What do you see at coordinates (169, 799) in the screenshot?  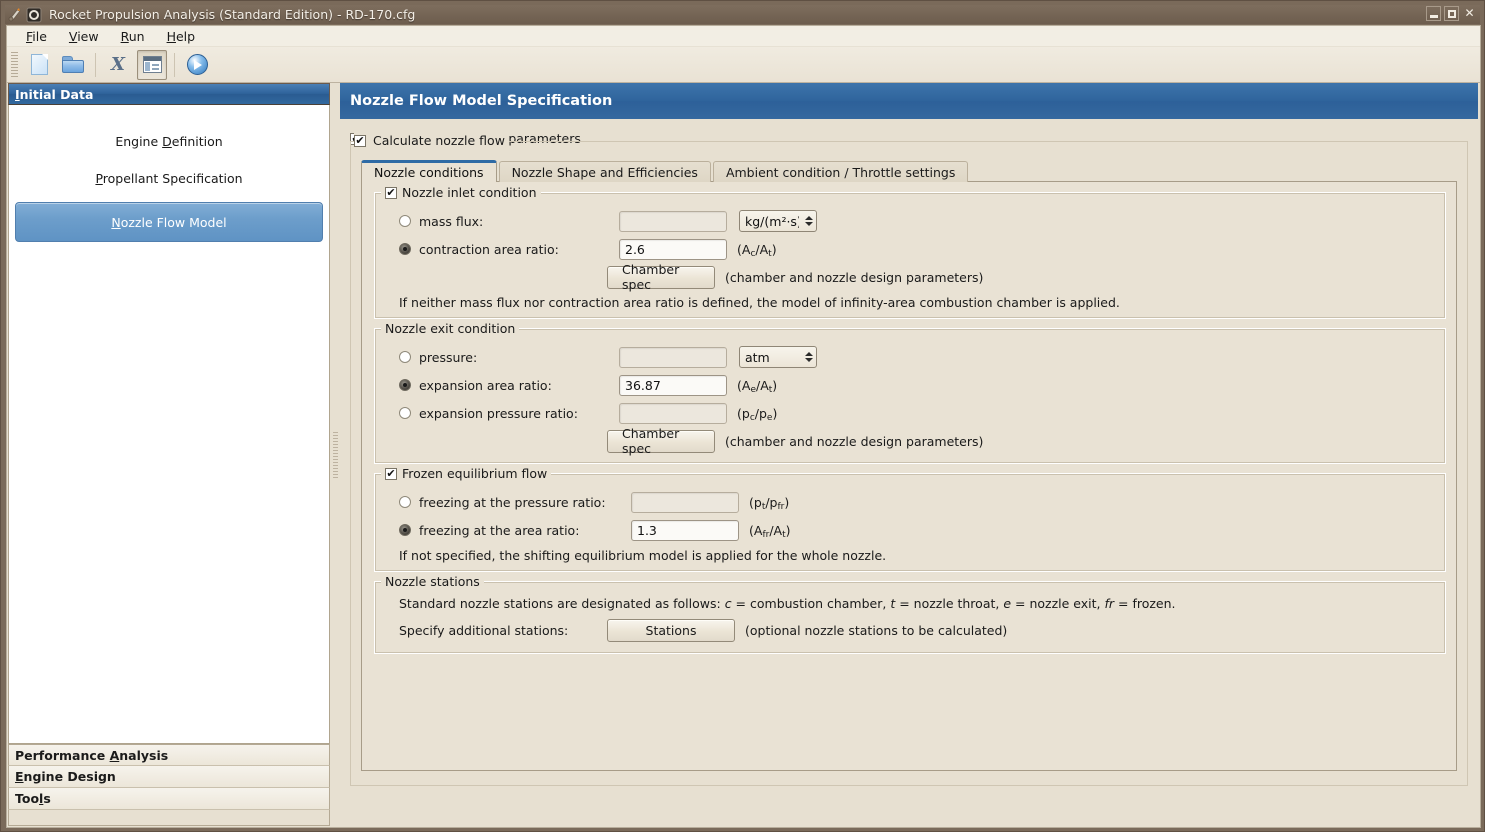 I see `sidebar-section-tools: Tools` at bounding box center [169, 799].